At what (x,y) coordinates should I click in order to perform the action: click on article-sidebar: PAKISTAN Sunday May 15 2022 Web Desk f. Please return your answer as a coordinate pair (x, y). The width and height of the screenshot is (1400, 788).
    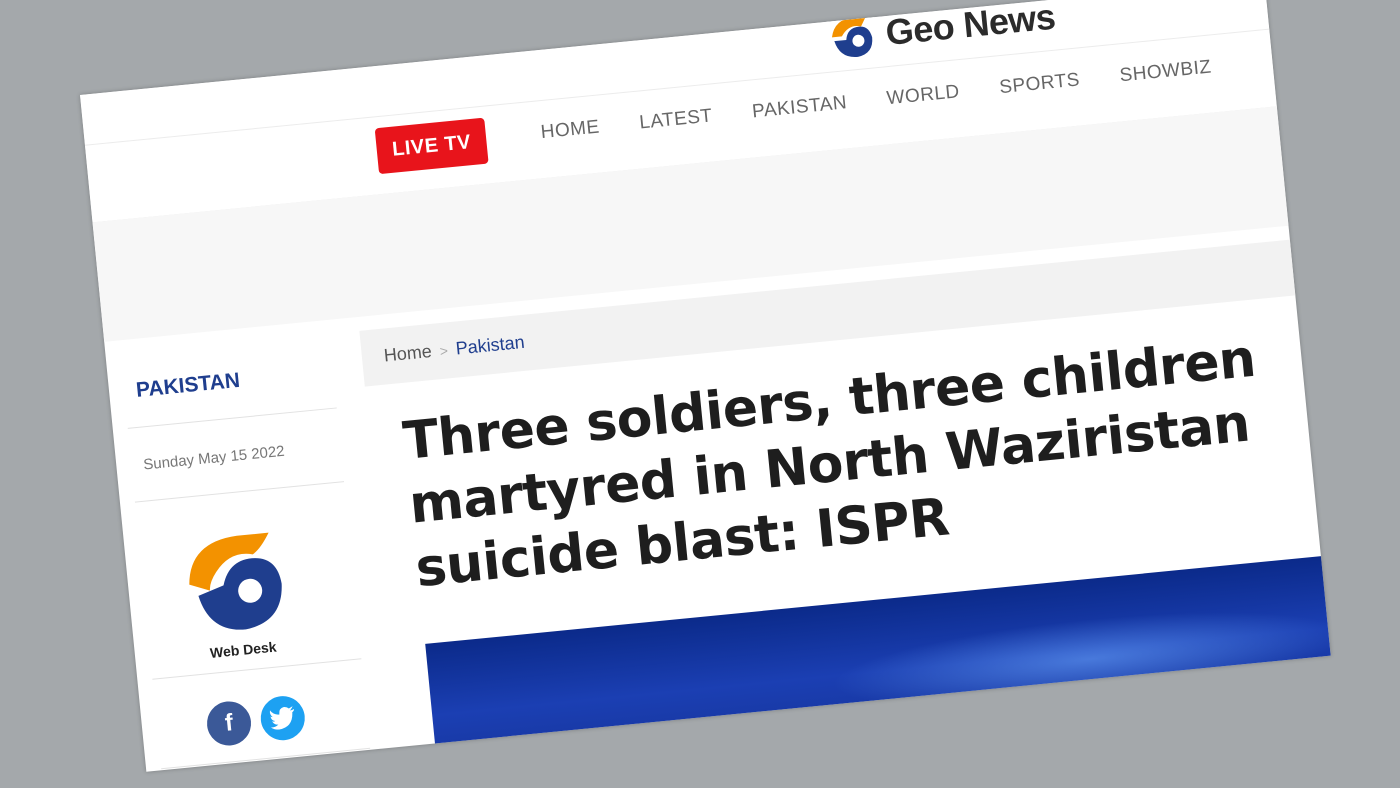
    Looking at the image, I should click on (255, 545).